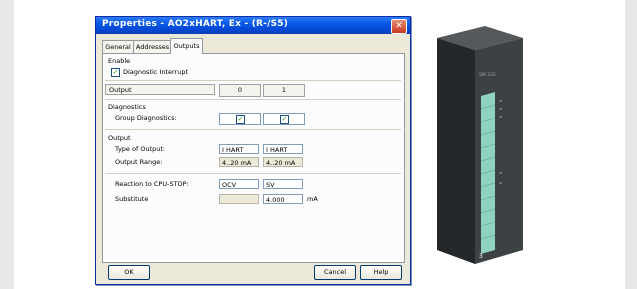 This screenshot has height=289, width=637. I want to click on output-range-field-0: 4..20 mA, so click(239, 162).